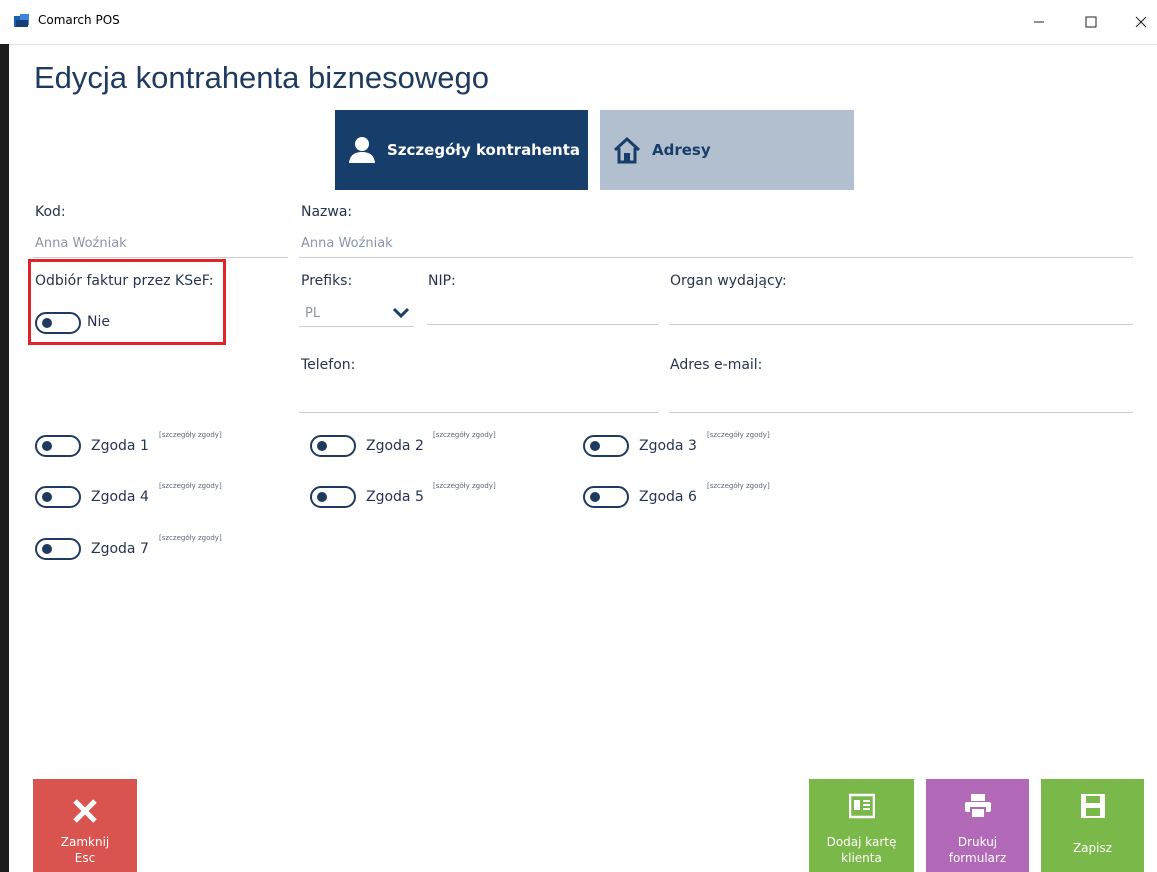  What do you see at coordinates (85, 825) in the screenshot?
I see `close-button: Zamknij Esc` at bounding box center [85, 825].